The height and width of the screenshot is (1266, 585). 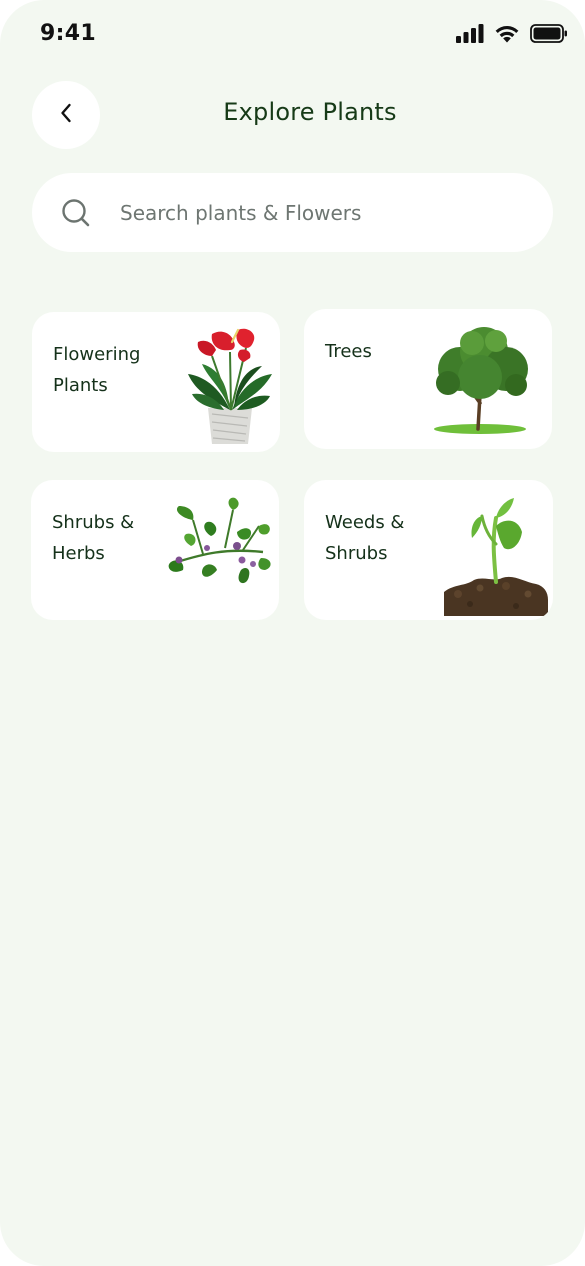 What do you see at coordinates (470, 35) in the screenshot?
I see `cellular-signal-icon` at bounding box center [470, 35].